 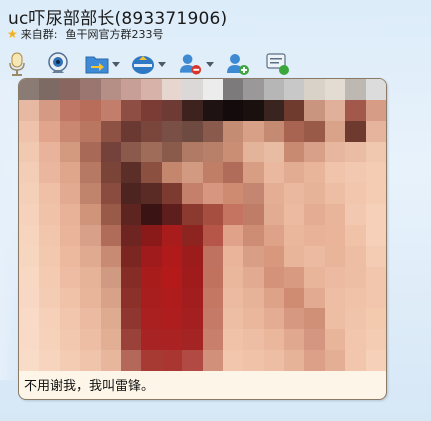 What do you see at coordinates (58, 64) in the screenshot?
I see `video-call-button` at bounding box center [58, 64].